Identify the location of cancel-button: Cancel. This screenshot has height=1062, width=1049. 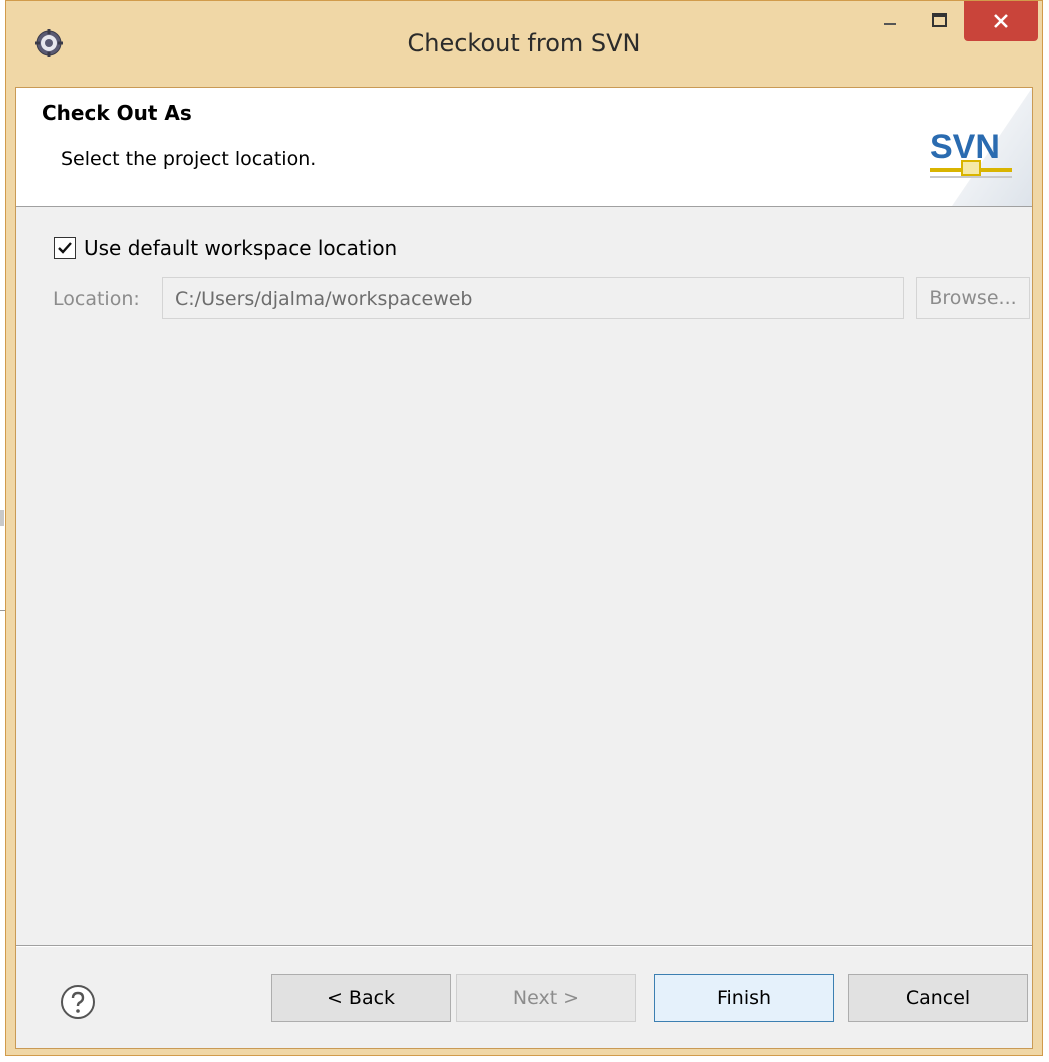
(938, 998).